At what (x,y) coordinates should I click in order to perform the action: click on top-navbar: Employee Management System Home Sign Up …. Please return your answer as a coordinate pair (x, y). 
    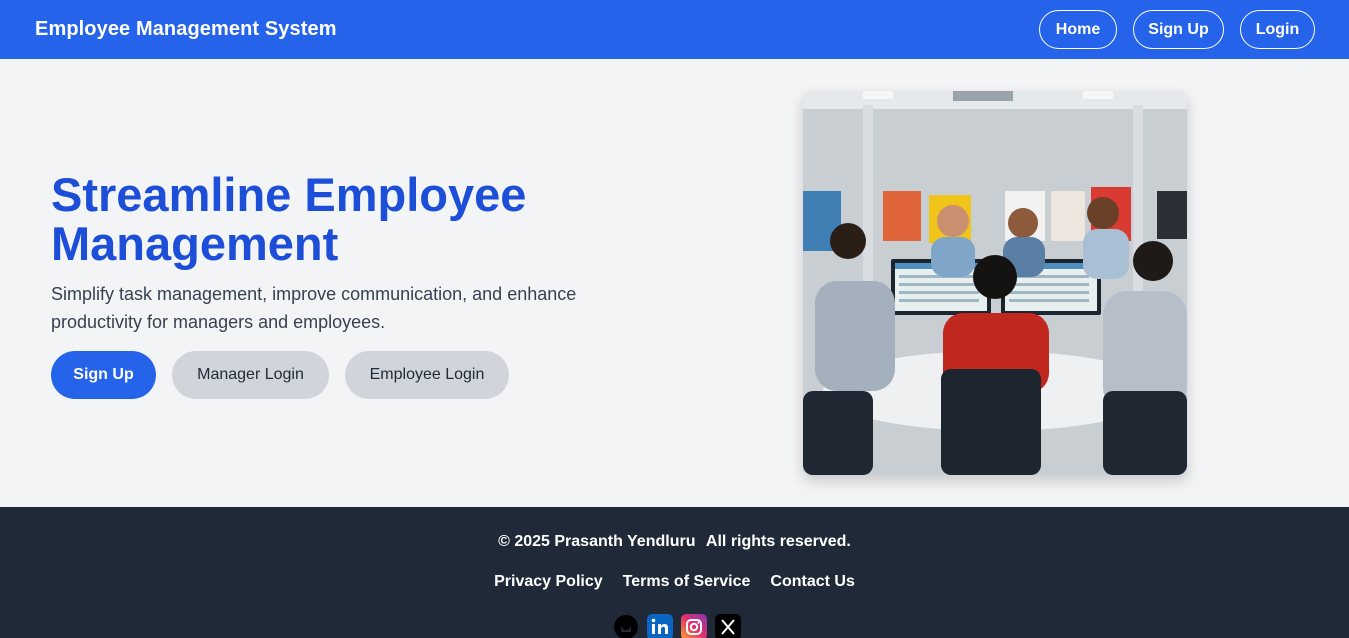
    Looking at the image, I should click on (674, 29).